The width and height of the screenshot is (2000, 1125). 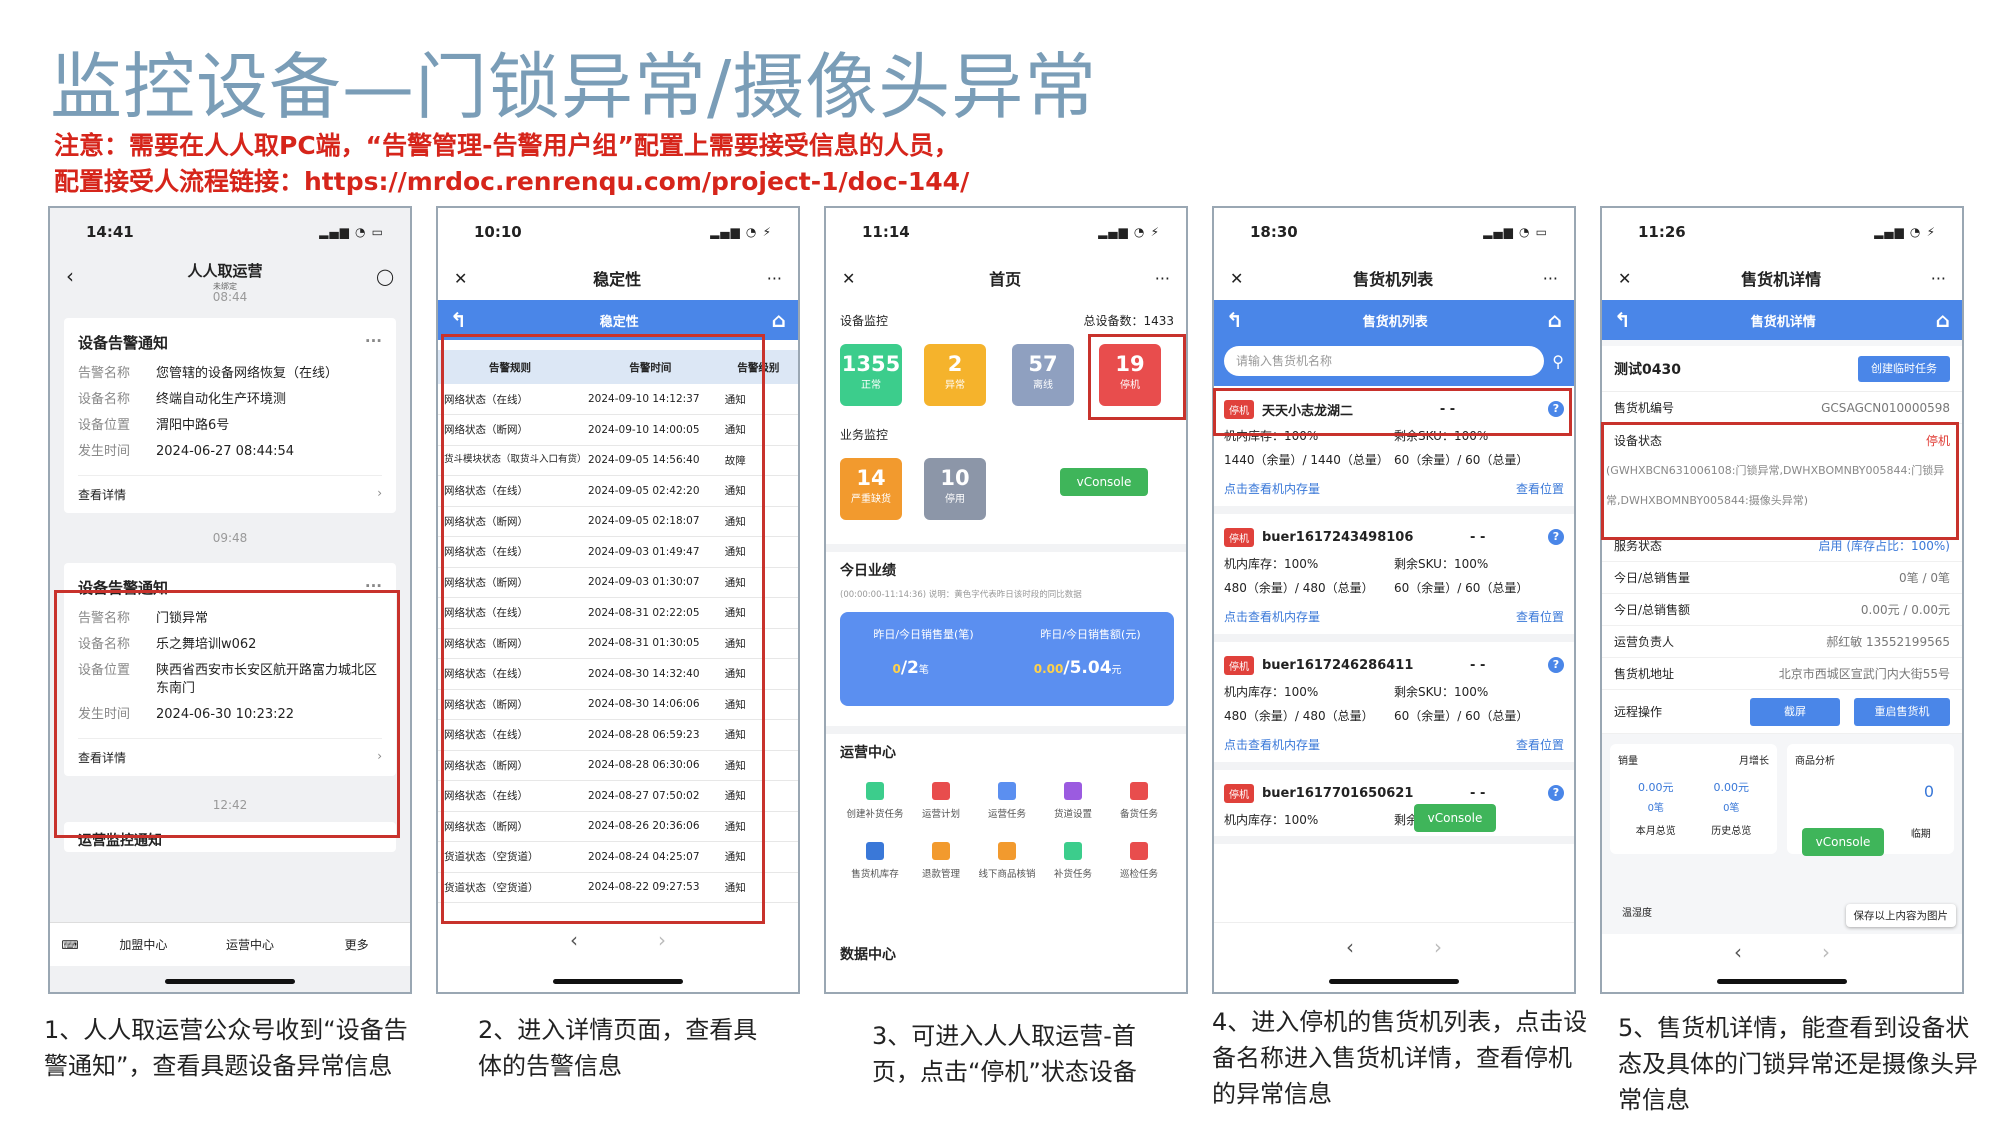 I want to click on ops-menu-item: 补货任务, so click(x=1073, y=861).